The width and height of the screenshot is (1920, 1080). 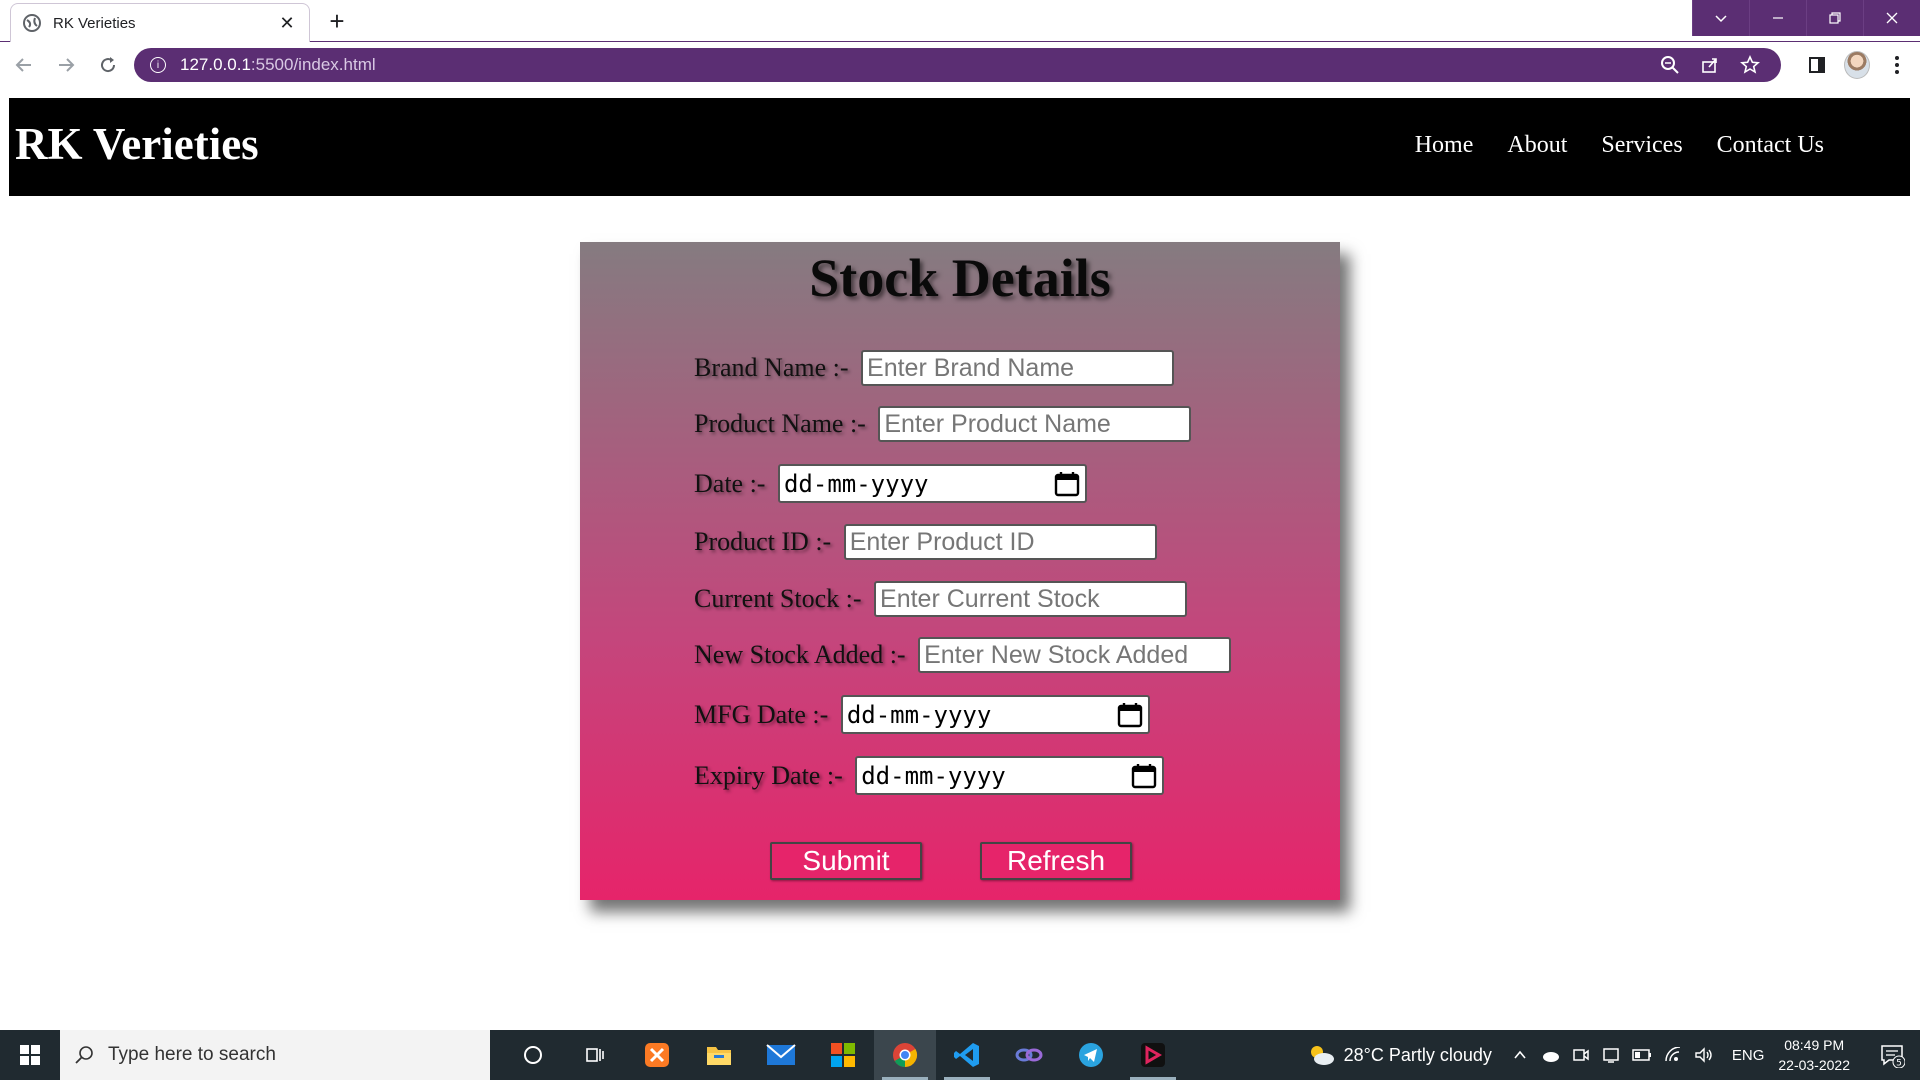 I want to click on battery-icon, so click(x=1642, y=1055).